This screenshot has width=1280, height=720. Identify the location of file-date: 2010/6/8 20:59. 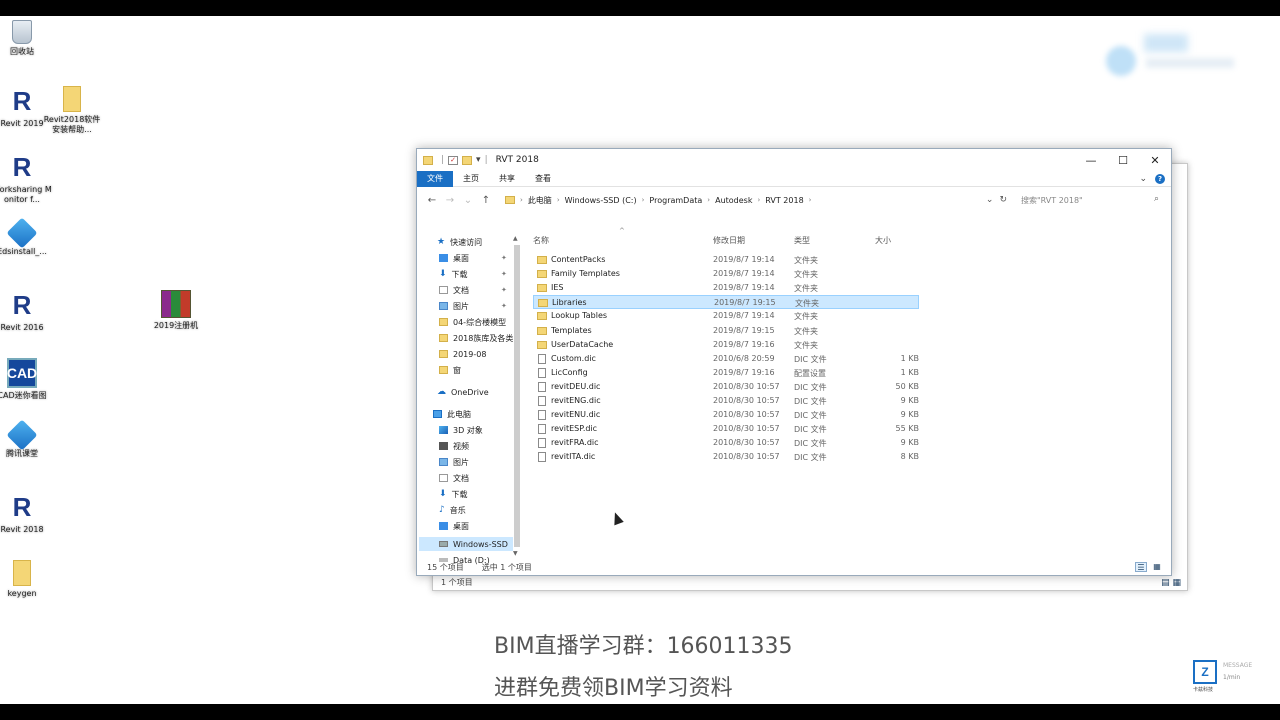
(744, 358).